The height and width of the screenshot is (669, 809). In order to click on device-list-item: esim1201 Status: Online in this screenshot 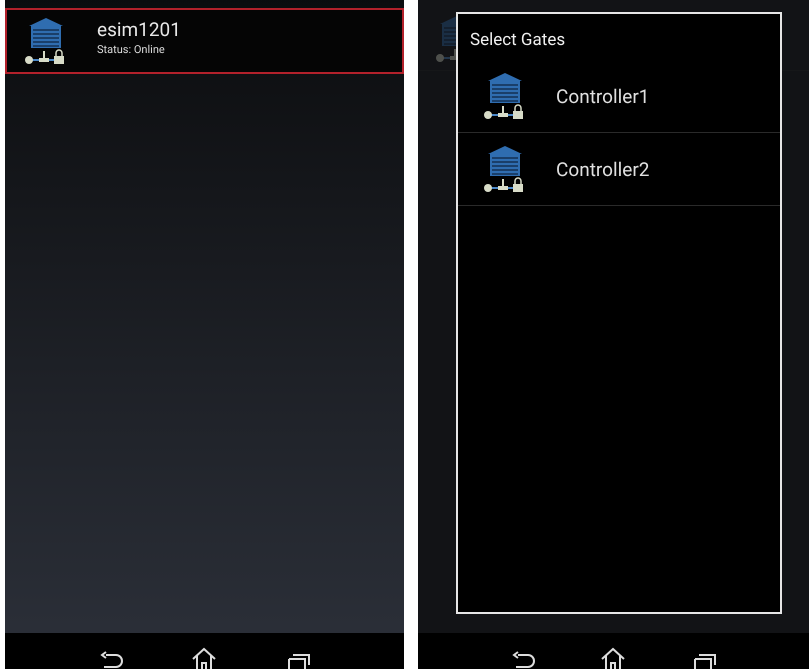, I will do `click(204, 41)`.